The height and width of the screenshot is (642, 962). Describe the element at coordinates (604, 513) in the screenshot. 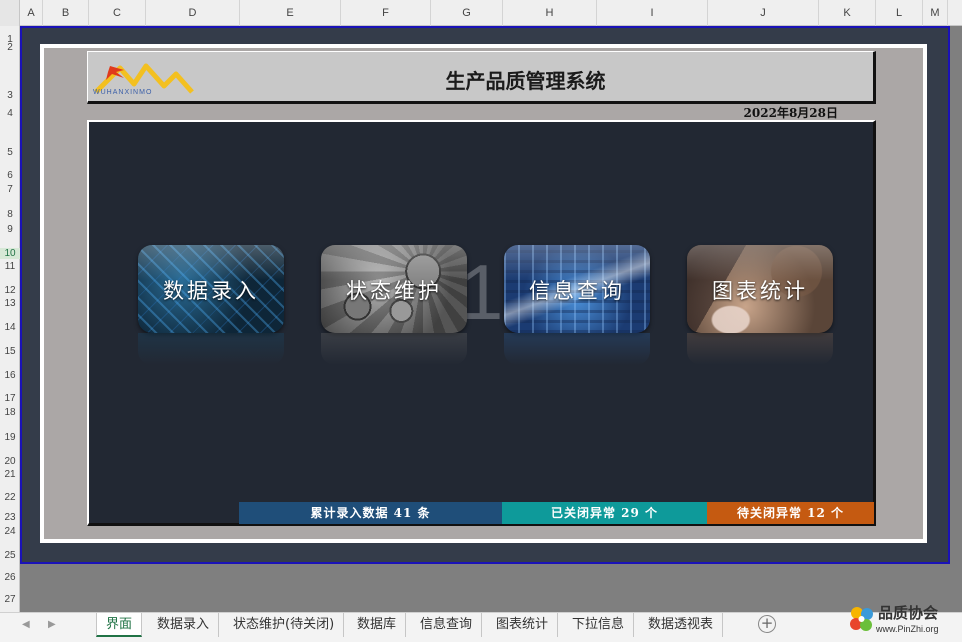

I see `closed-exceptions-stat: 已关闭异常 29 个` at that location.